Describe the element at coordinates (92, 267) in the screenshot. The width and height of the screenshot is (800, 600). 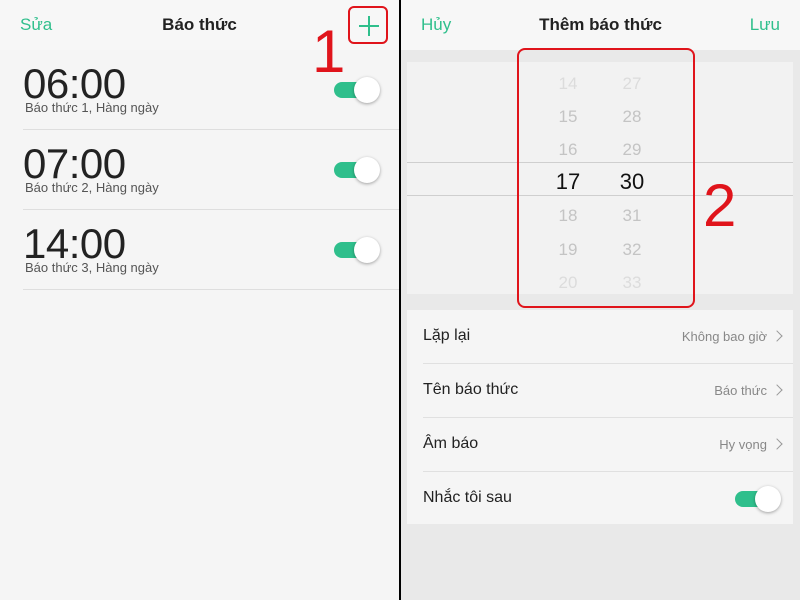
I see `alarm-subtitle: Báo thức 3, Hàng ngày` at that location.